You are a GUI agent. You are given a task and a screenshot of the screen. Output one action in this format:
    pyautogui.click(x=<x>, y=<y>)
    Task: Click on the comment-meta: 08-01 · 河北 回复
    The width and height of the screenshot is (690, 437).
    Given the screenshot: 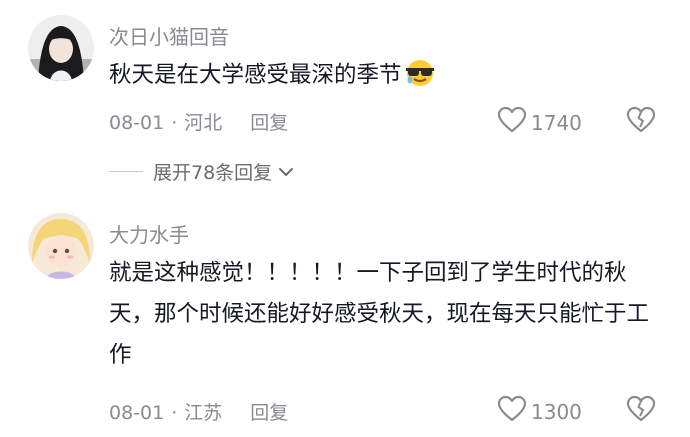 What is the action you would take?
    pyautogui.click(x=198, y=121)
    